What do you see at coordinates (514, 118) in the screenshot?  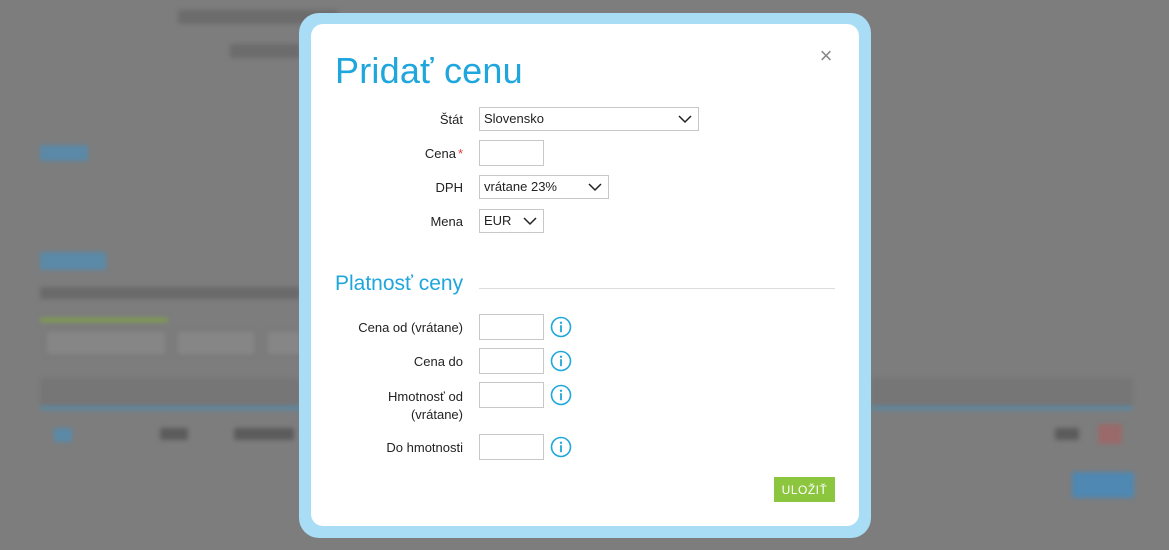 I see `state-value: Slovensko` at bounding box center [514, 118].